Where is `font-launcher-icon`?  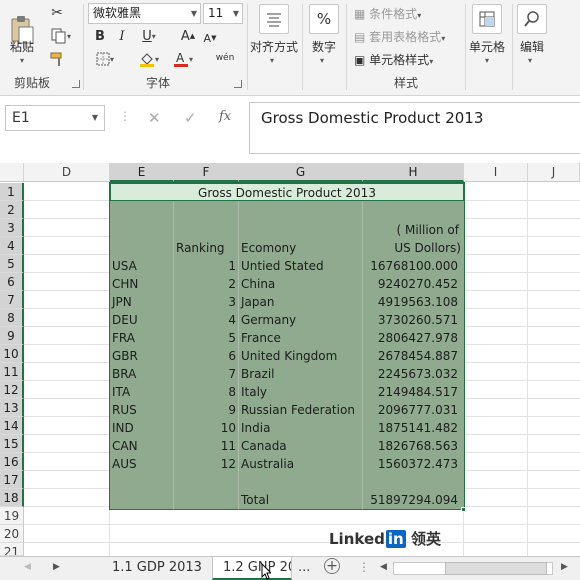 font-launcher-icon is located at coordinates (238, 84).